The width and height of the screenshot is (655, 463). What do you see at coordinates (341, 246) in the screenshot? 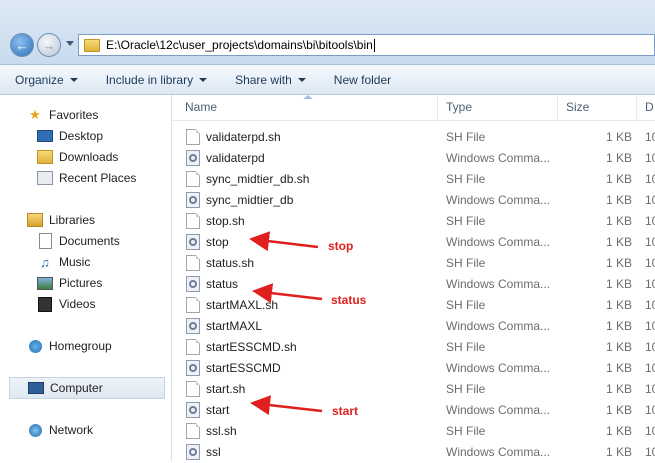
I see `annotation-stop: stop` at bounding box center [341, 246].